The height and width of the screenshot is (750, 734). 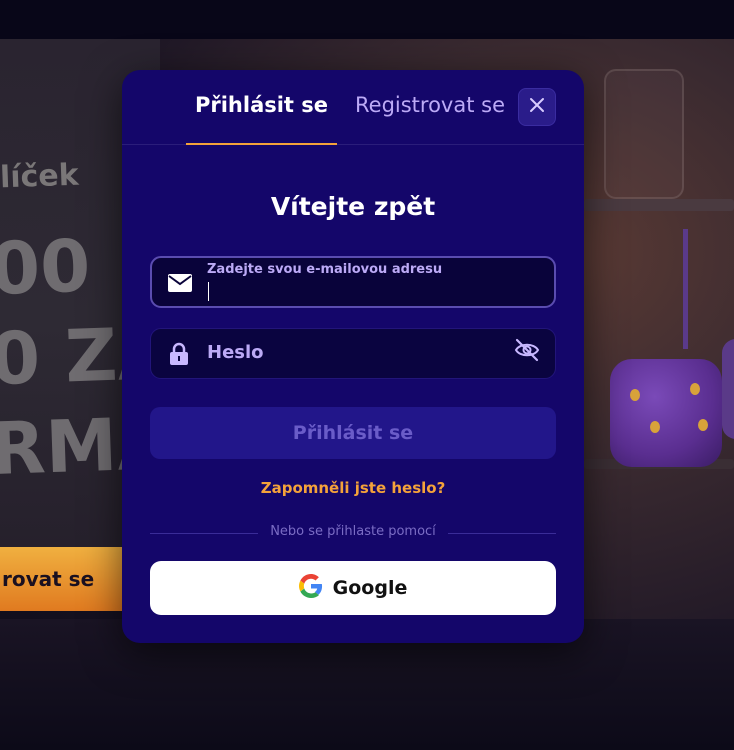 What do you see at coordinates (235, 352) in the screenshot?
I see `password-placeholder: Heslo` at bounding box center [235, 352].